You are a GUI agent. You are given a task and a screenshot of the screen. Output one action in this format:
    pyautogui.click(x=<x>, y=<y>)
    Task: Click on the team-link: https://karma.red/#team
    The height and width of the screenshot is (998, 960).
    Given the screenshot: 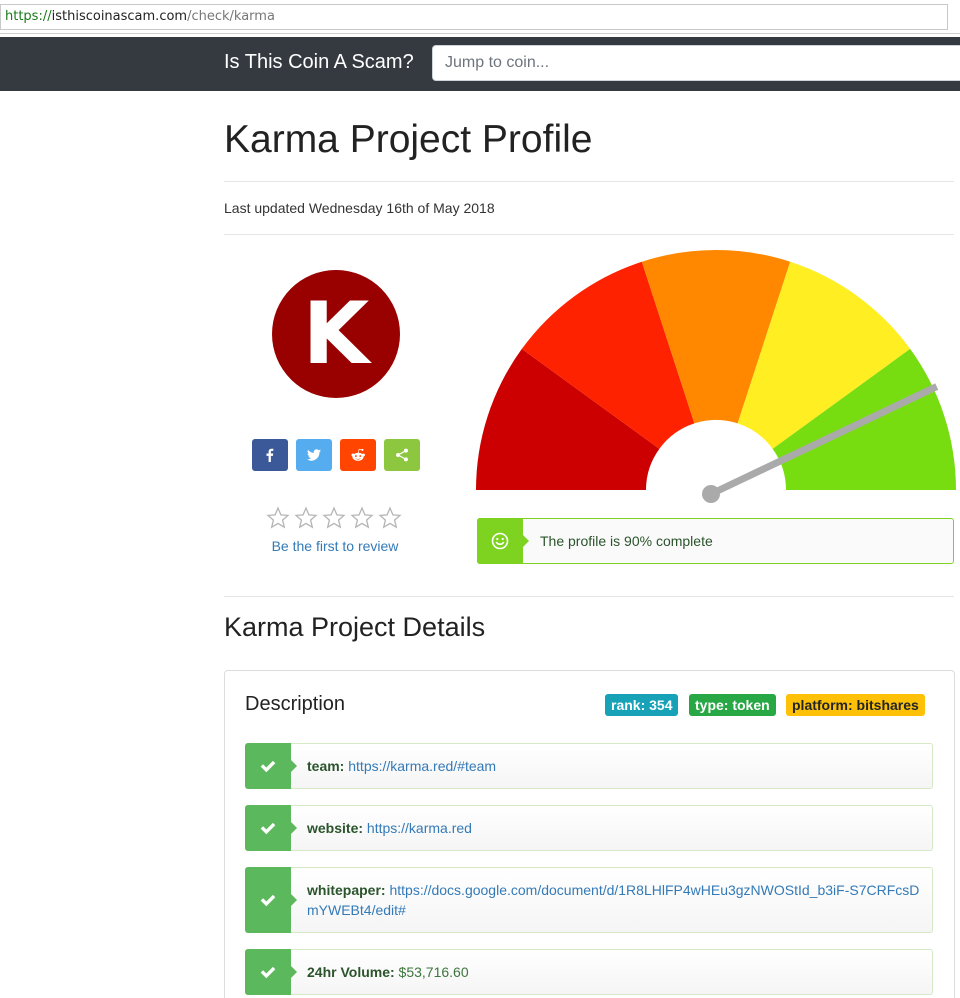 What is the action you would take?
    pyautogui.click(x=422, y=766)
    